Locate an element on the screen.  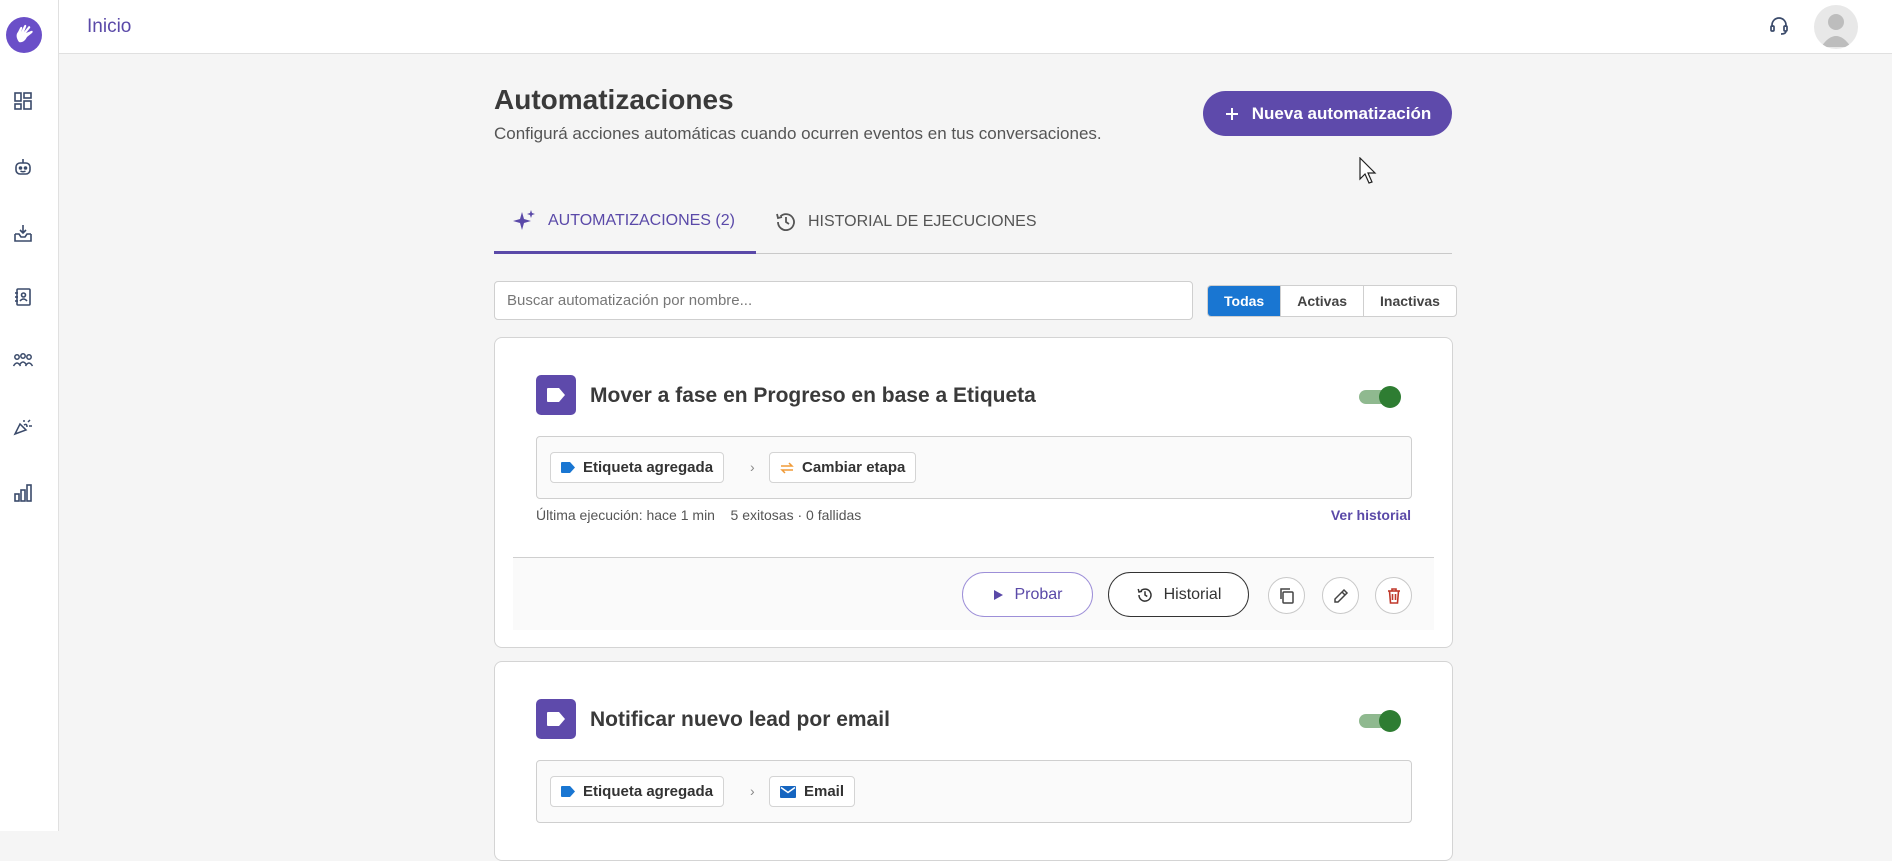
automation-title: Notificar nuevo lead por email is located at coordinates (740, 719).